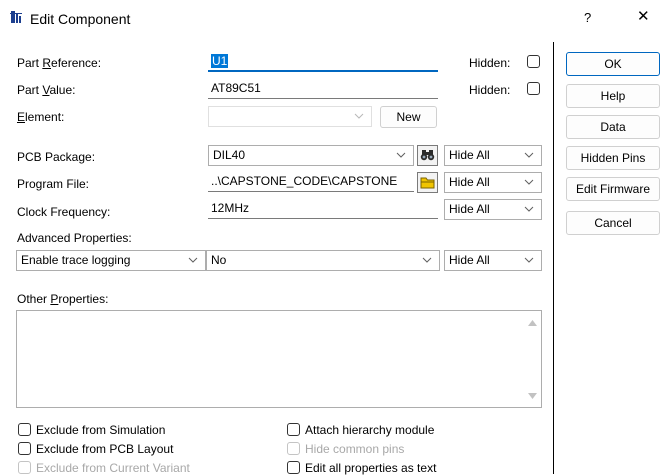 This screenshot has width=660, height=475. What do you see at coordinates (24, 429) in the screenshot?
I see `exclude-simulation-checkbox` at bounding box center [24, 429].